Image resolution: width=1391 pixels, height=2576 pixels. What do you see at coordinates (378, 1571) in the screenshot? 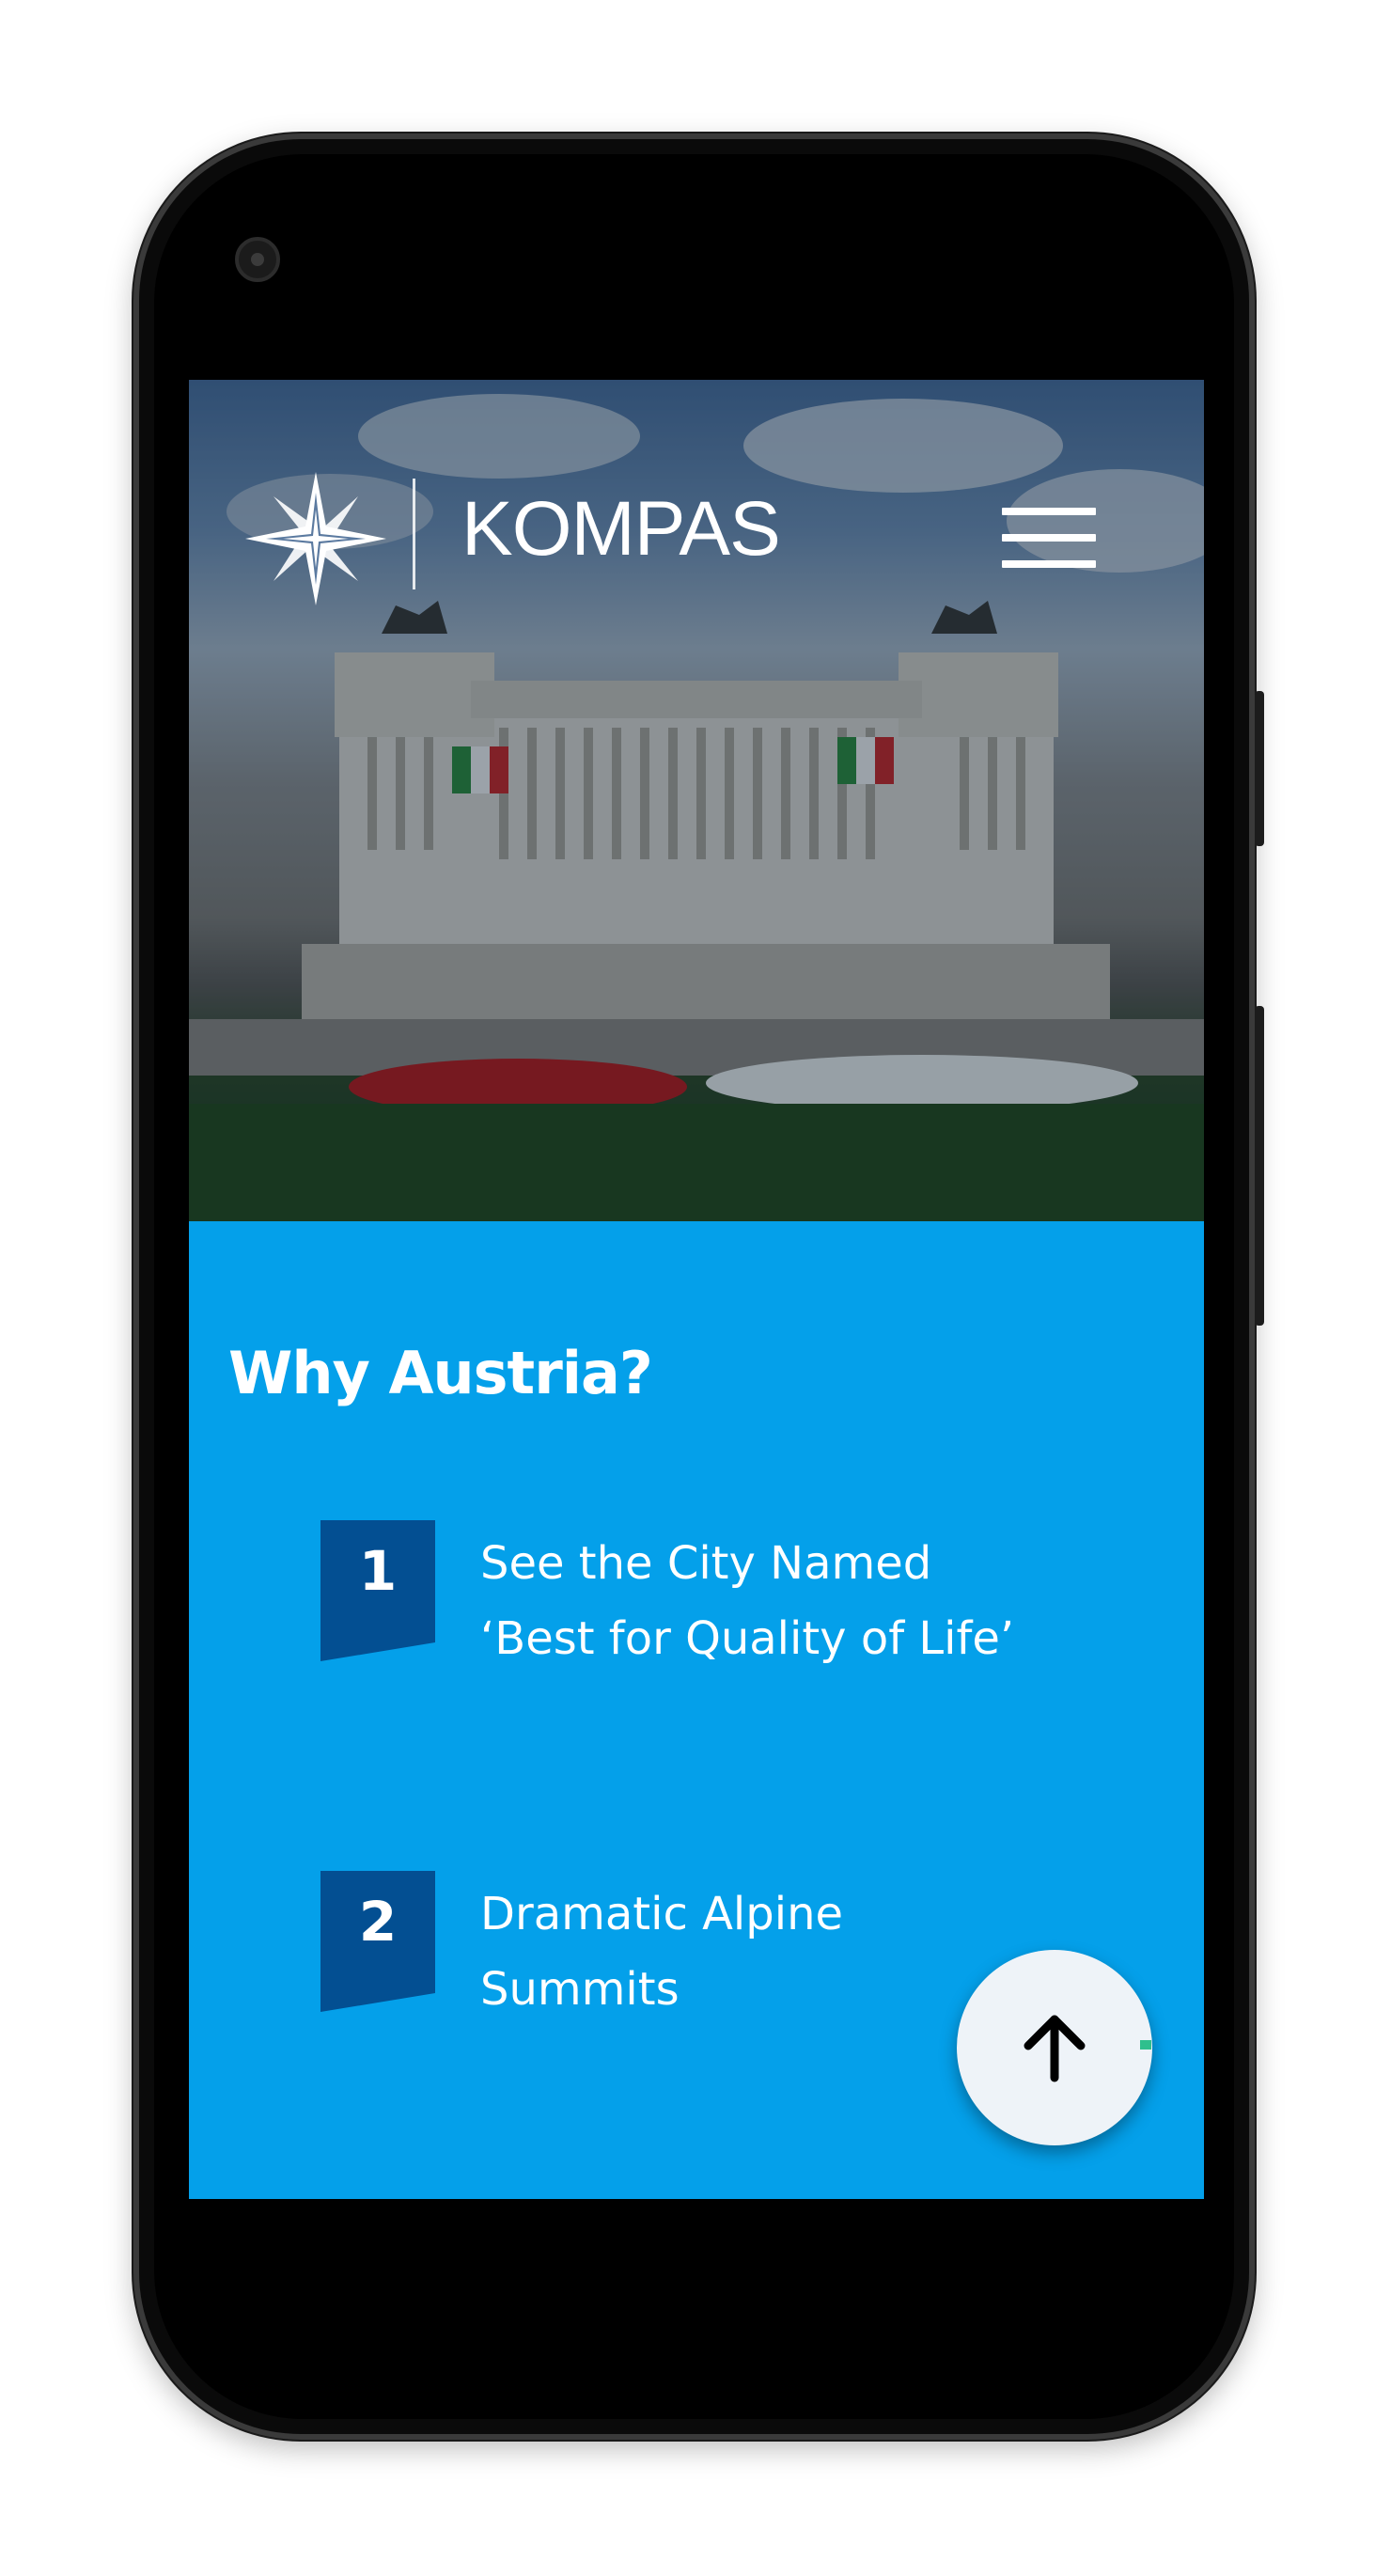
I see `reason-number: 1` at bounding box center [378, 1571].